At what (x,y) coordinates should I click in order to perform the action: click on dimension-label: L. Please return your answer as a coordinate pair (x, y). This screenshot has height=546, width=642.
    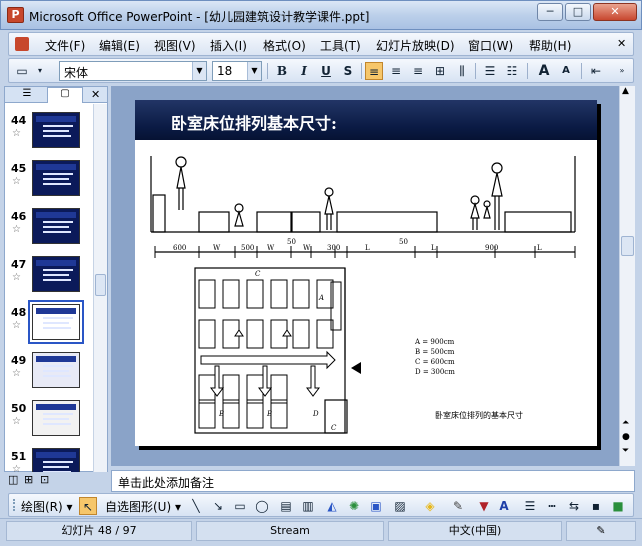
    Looking at the image, I should click on (367, 248).